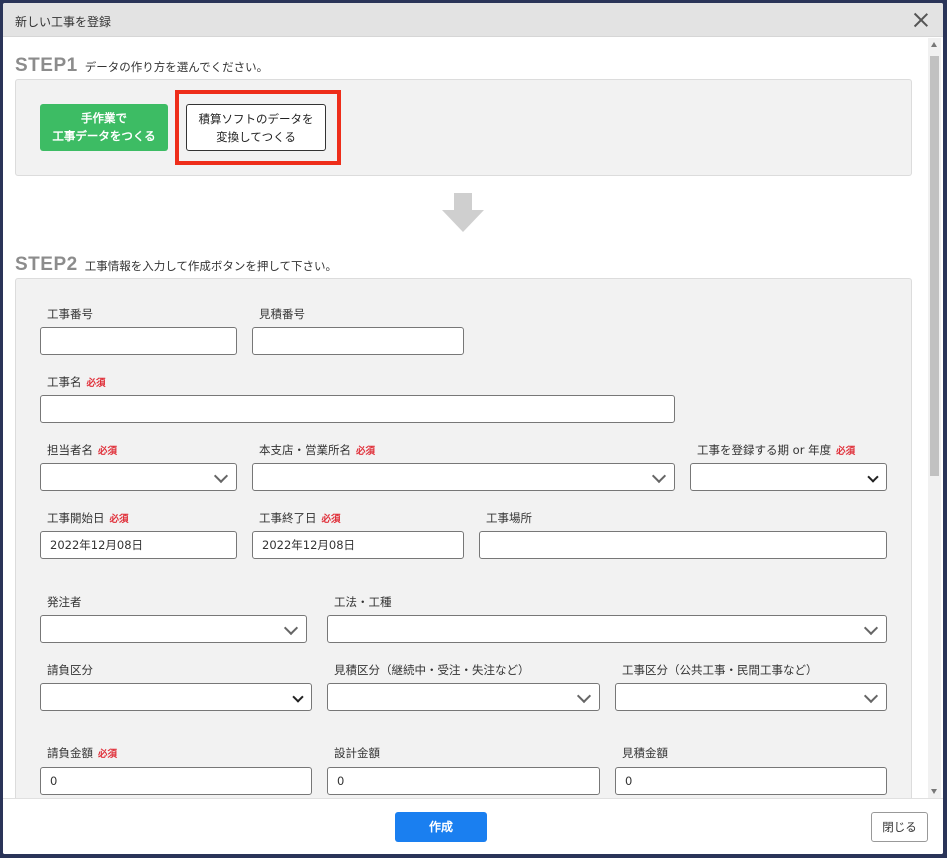 The image size is (947, 858). Describe the element at coordinates (463, 781) in the screenshot. I see `sekkei-kingaku-input: 0` at that location.